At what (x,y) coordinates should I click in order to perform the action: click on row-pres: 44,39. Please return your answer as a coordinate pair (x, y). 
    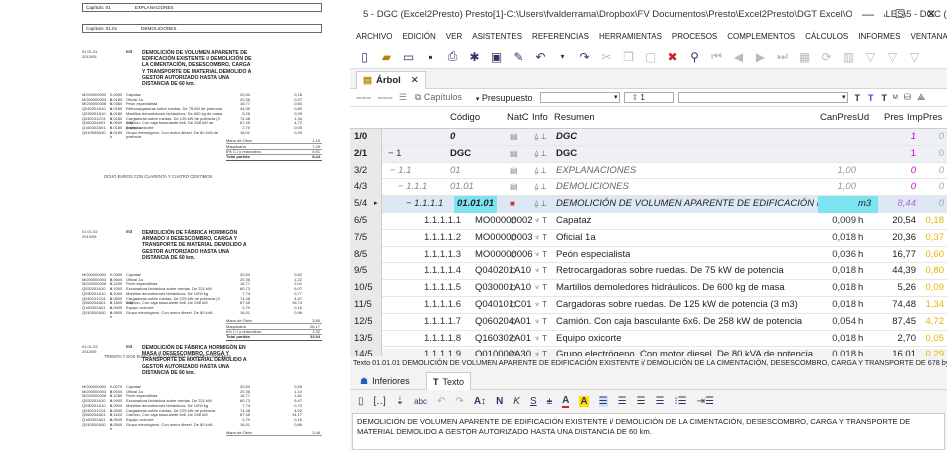
    Looking at the image, I should click on (897, 271).